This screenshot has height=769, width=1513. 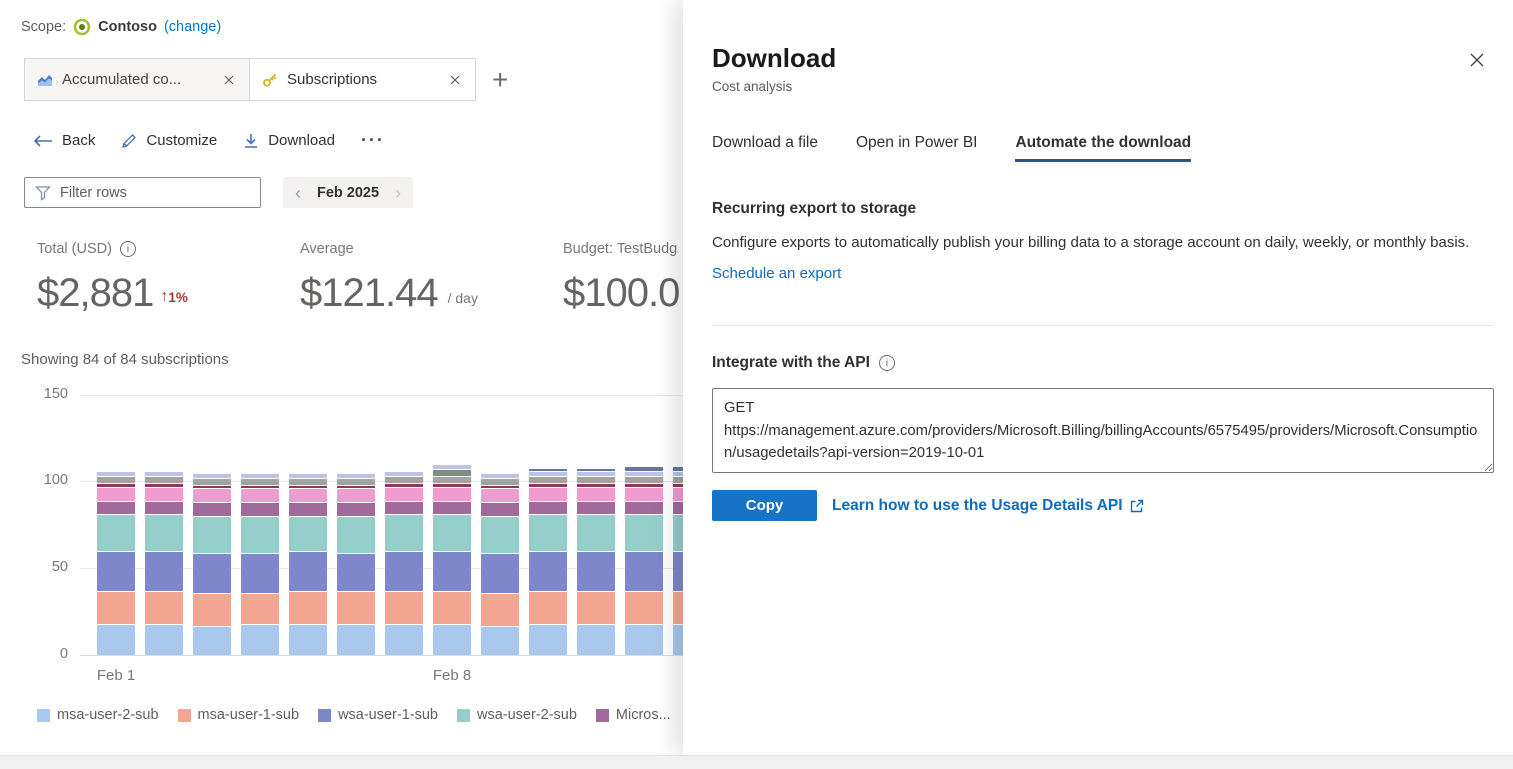 What do you see at coordinates (776, 273) in the screenshot?
I see `schedule-export-link: Schedule an export` at bounding box center [776, 273].